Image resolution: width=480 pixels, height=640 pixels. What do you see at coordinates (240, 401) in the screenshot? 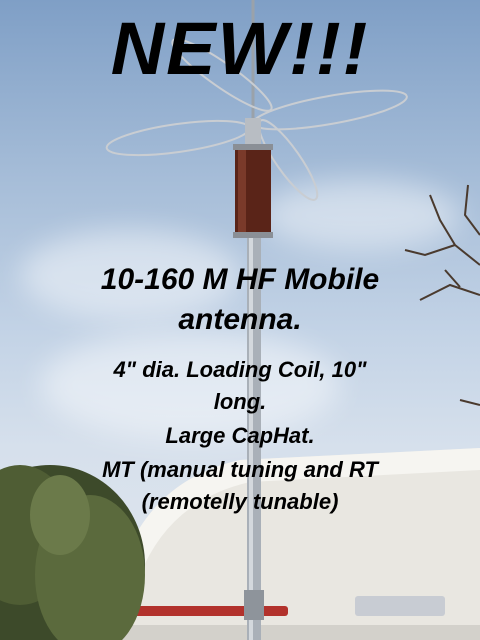
I see `feature-coil-line2: long.` at bounding box center [240, 401].